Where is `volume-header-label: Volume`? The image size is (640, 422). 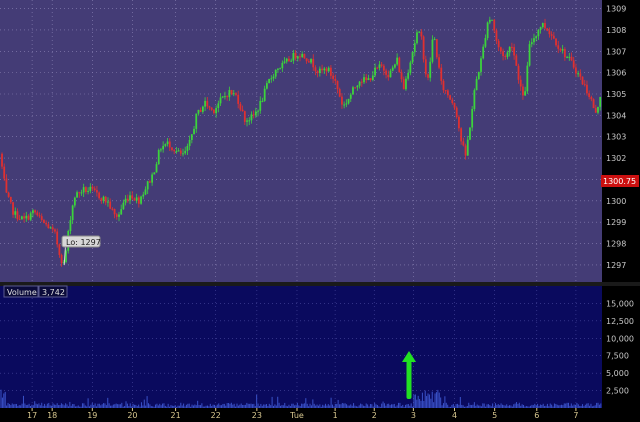
volume-header-label: Volume is located at coordinates (22, 292).